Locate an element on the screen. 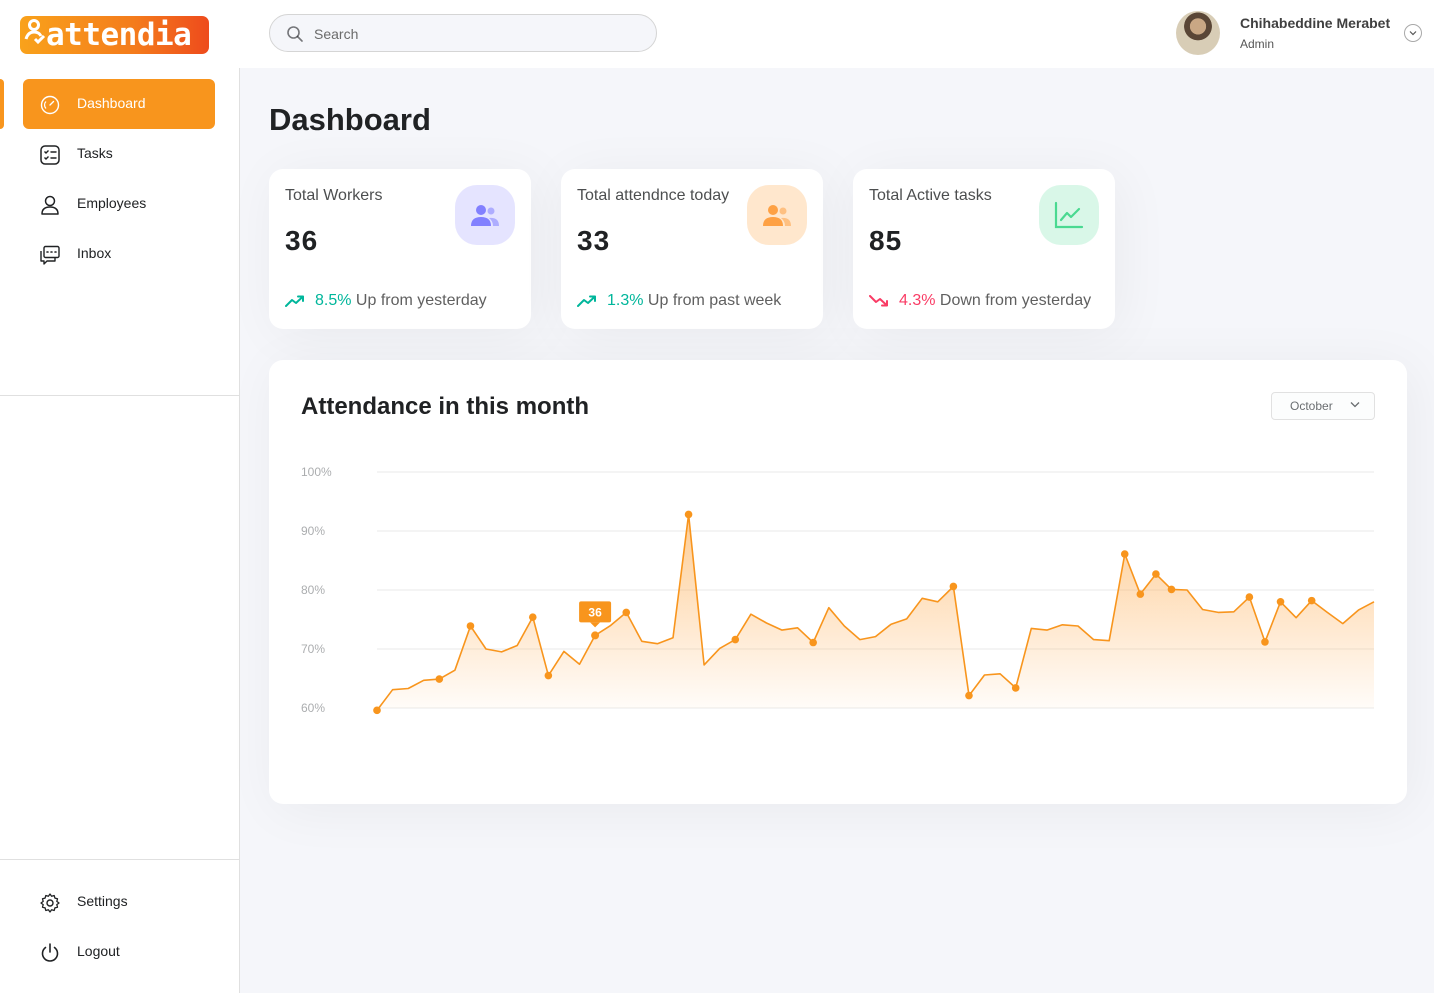 Image resolution: width=1434 pixels, height=993 pixels. y-tick-label: 70% is located at coordinates (313, 649).